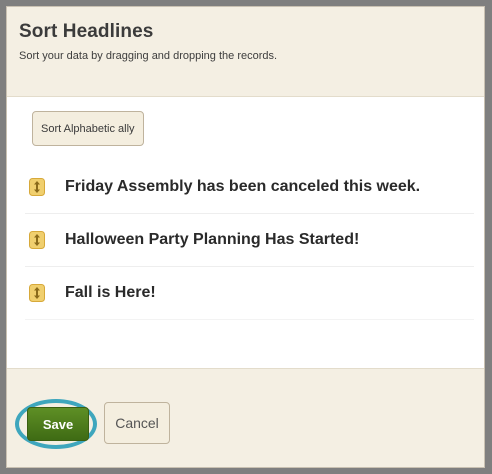 Image resolution: width=492 pixels, height=474 pixels. I want to click on record-label: Halloween Party Planning Has Started!, so click(212, 239).